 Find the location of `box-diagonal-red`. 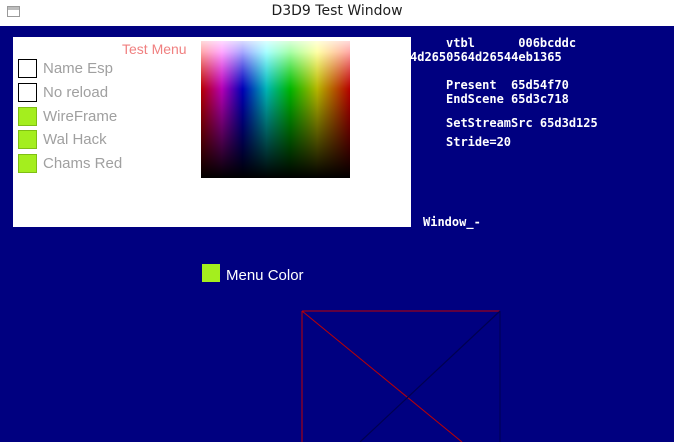

box-diagonal-red is located at coordinates (382, 376).